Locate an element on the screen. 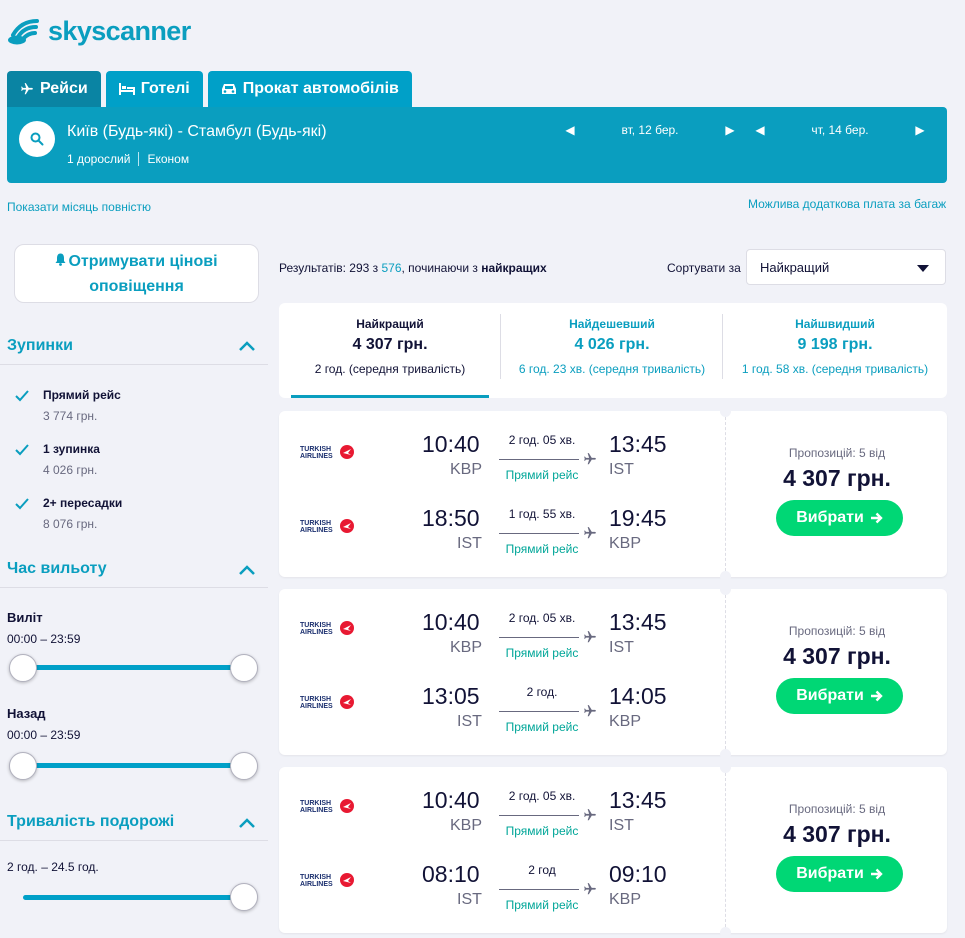 The width and height of the screenshot is (965, 938). outbound-slider-max-handle is located at coordinates (244, 668).